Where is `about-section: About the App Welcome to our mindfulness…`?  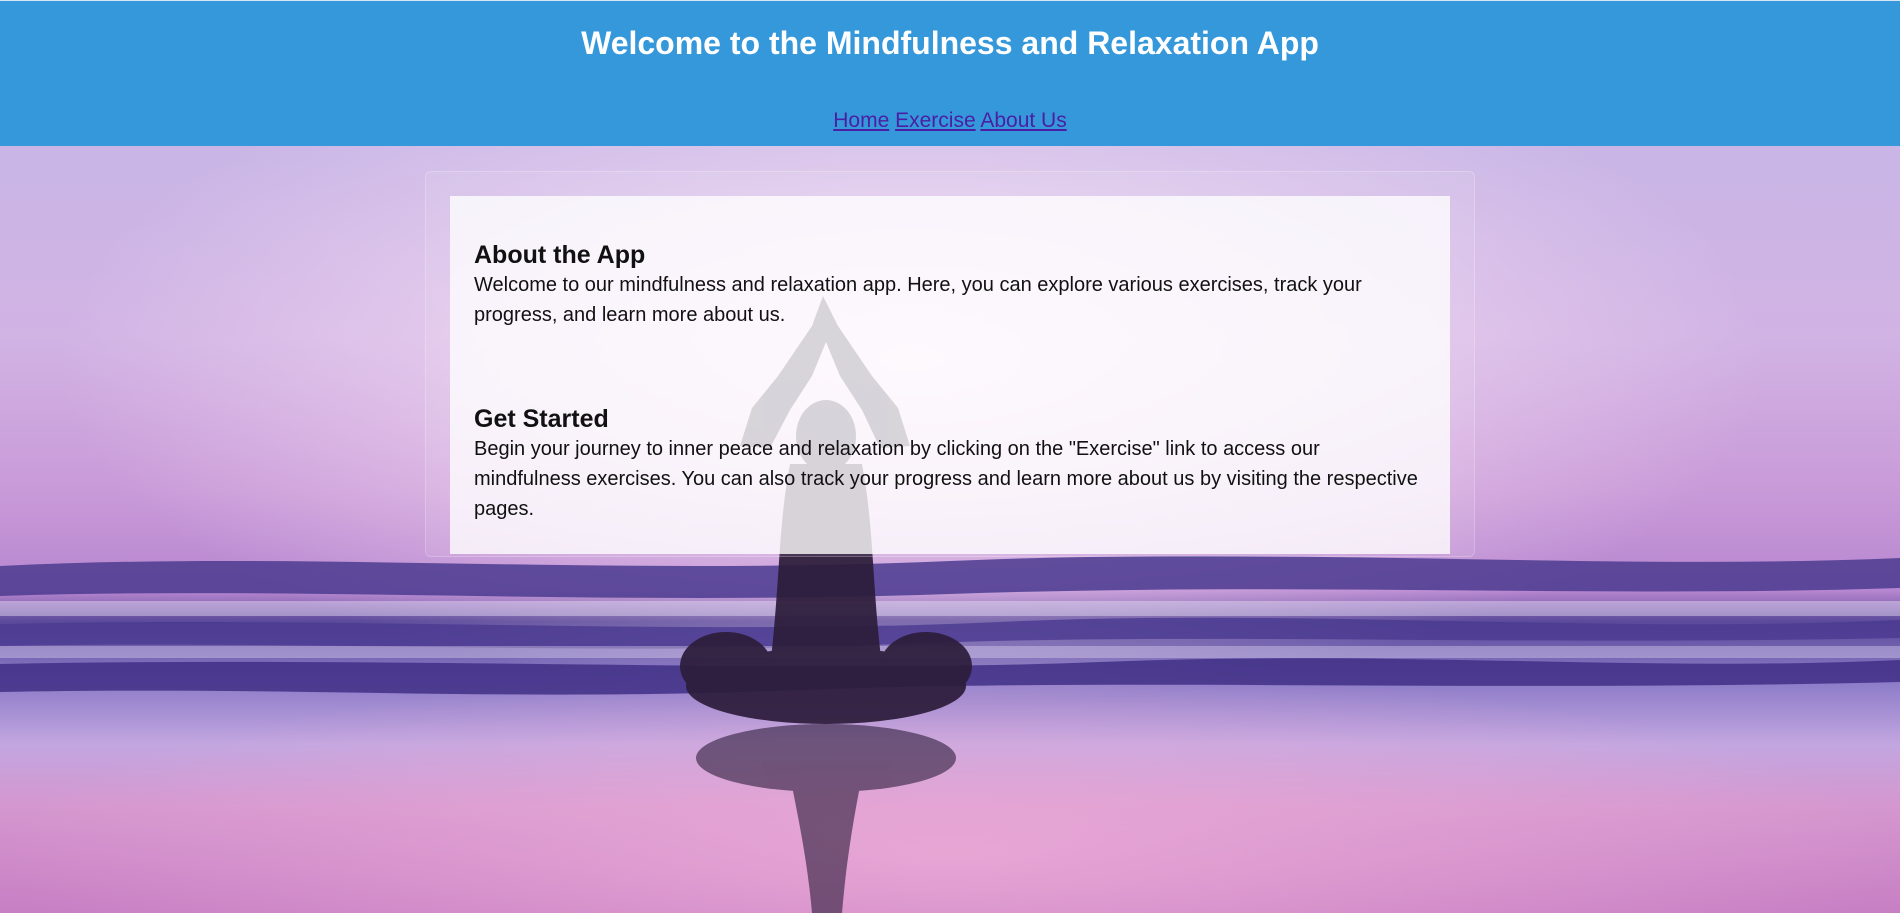
about-section: About the App Welcome to our mindfulness… is located at coordinates (949, 285).